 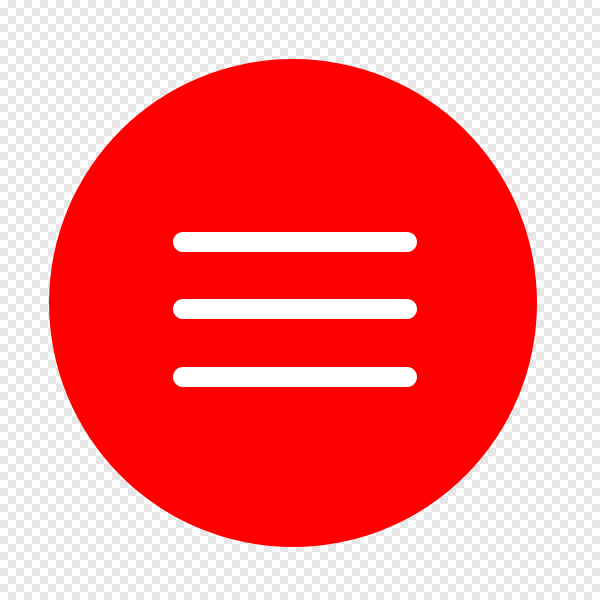 What do you see at coordinates (295, 377) in the screenshot?
I see `menu-icon-bottom-line` at bounding box center [295, 377].